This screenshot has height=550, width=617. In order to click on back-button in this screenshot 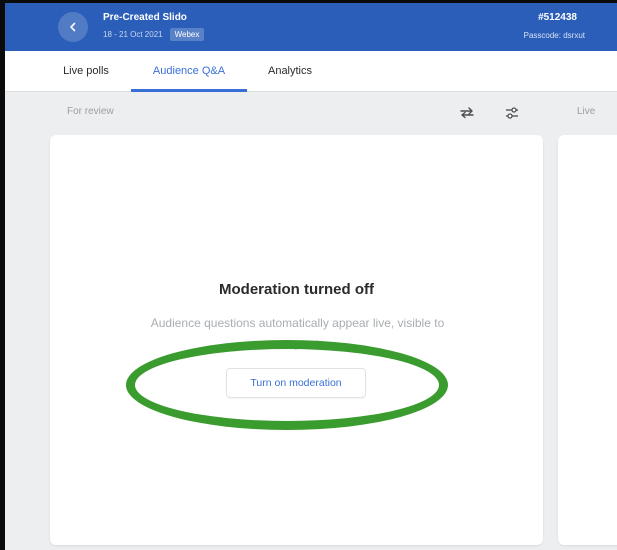, I will do `click(73, 27)`.